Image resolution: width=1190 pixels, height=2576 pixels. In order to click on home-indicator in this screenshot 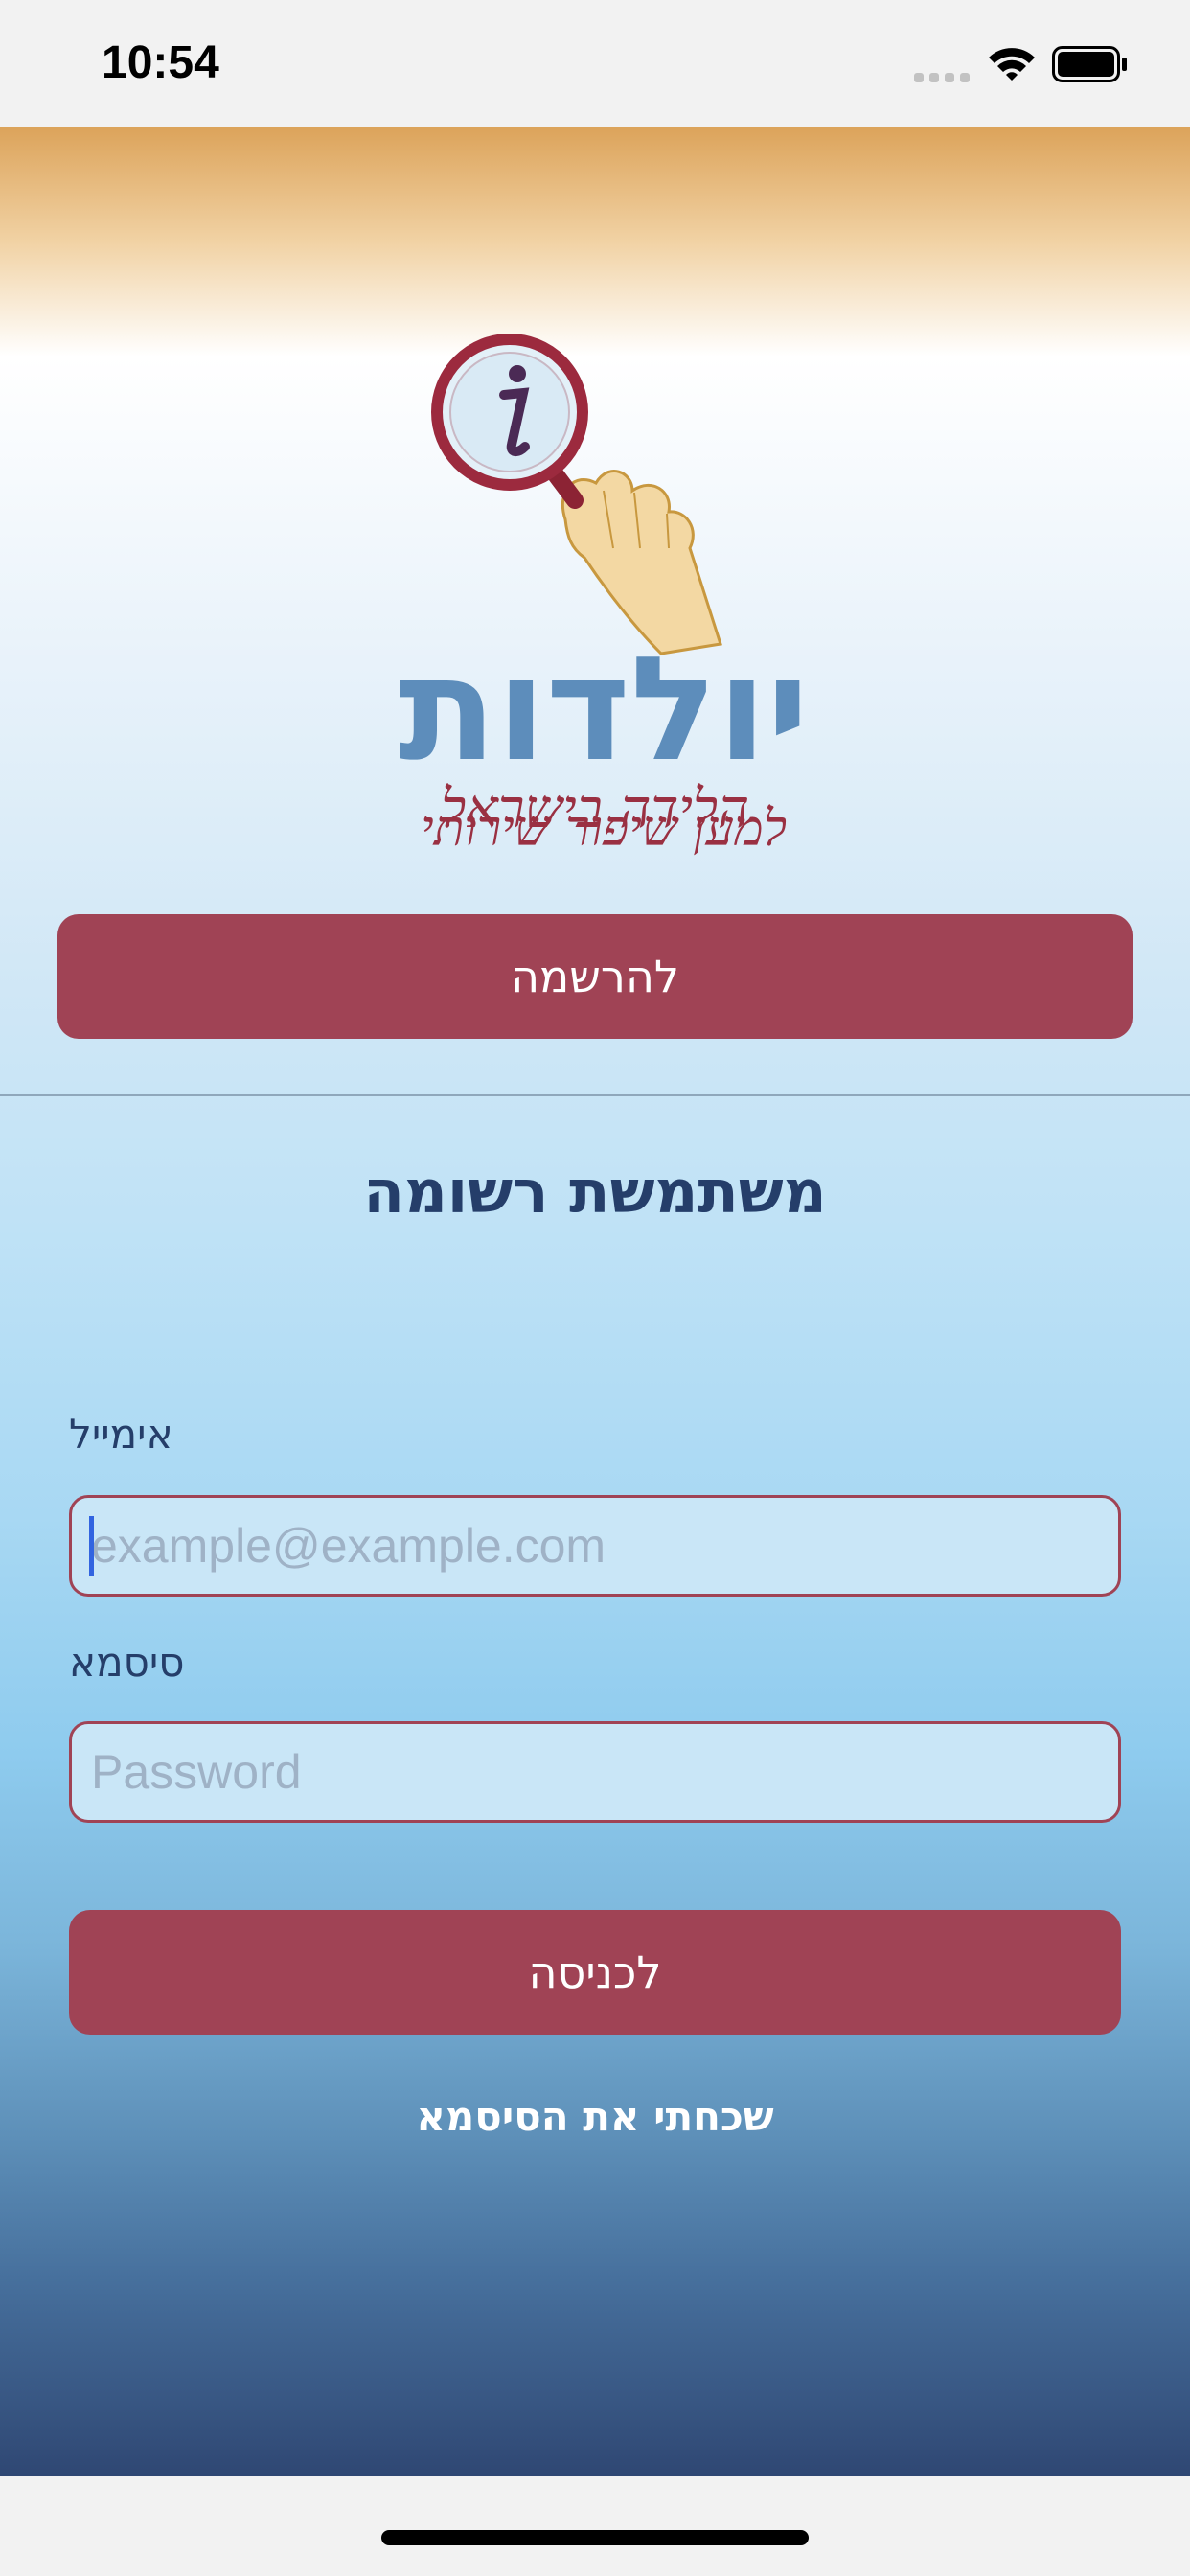, I will do `click(595, 2537)`.